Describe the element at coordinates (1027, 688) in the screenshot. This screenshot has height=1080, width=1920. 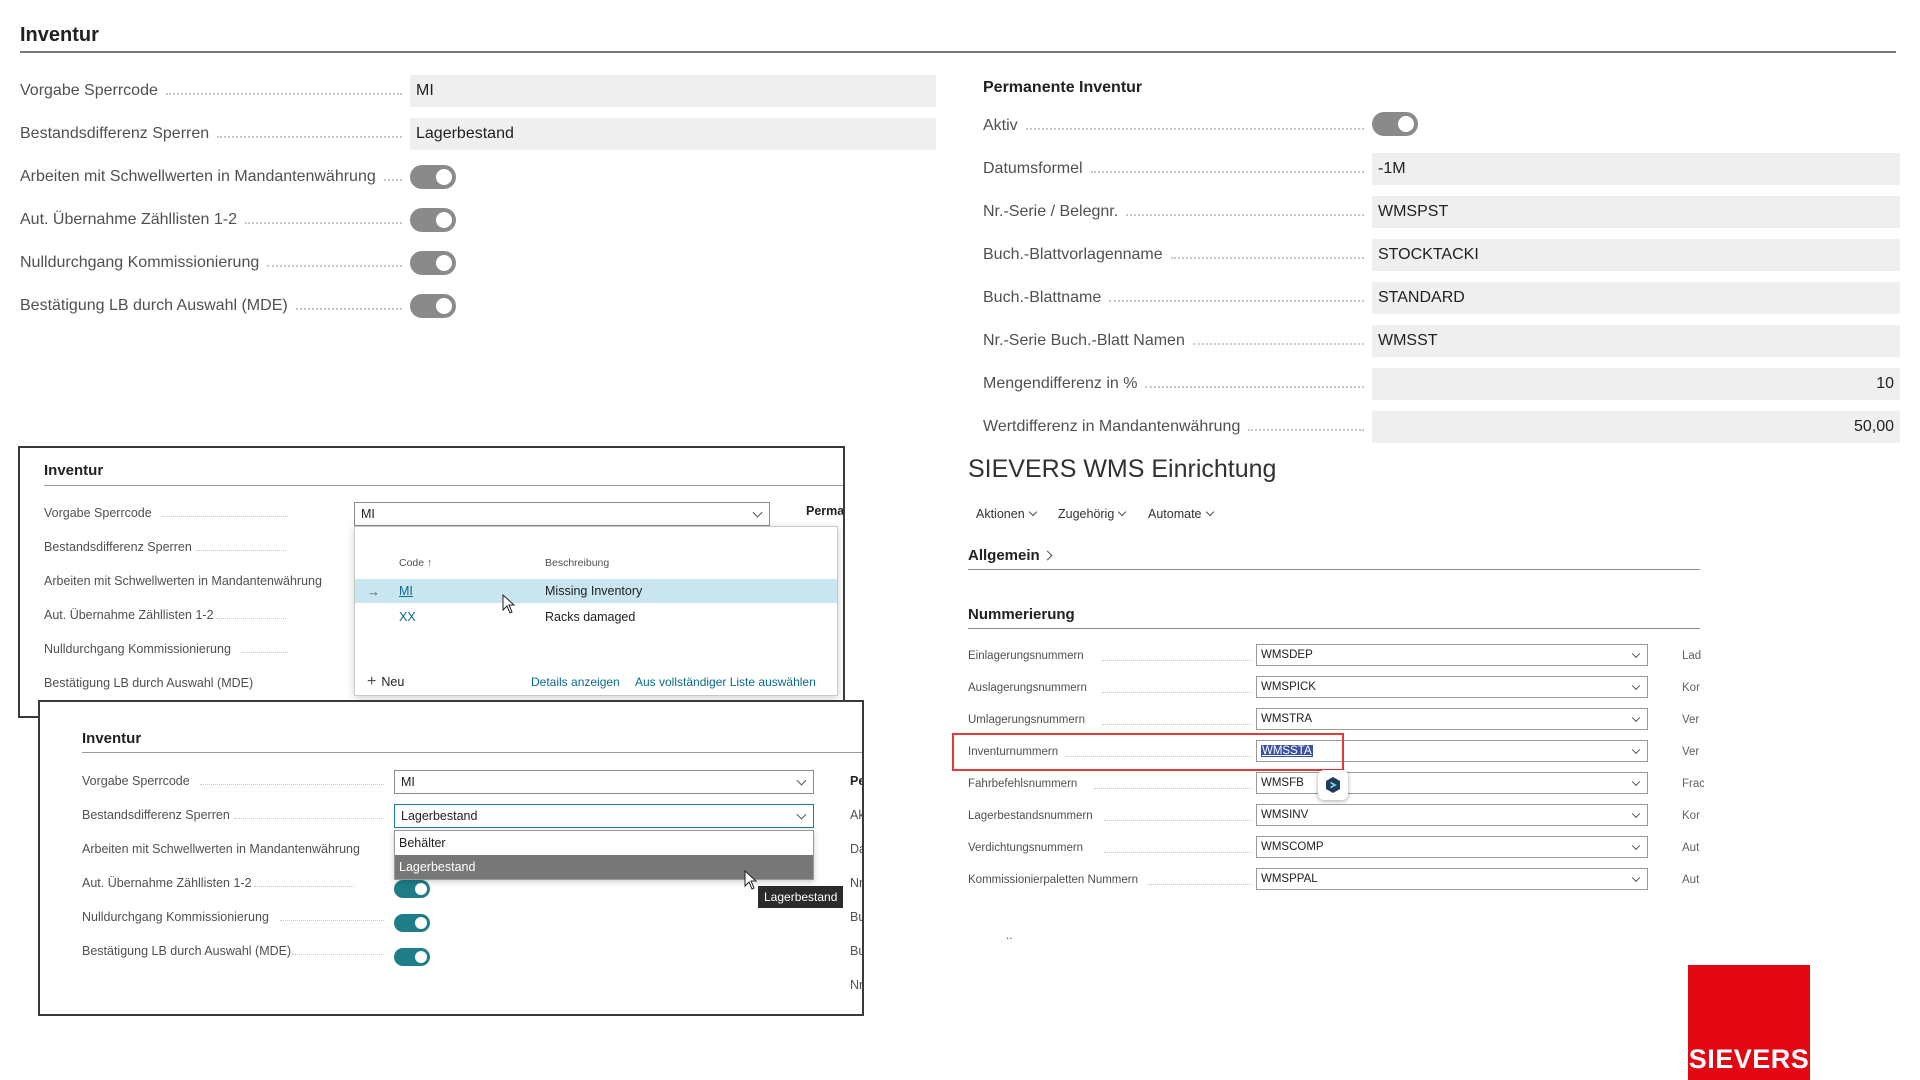
I see `auslagerungsnummern-label: Auslagerungsnummern` at that location.